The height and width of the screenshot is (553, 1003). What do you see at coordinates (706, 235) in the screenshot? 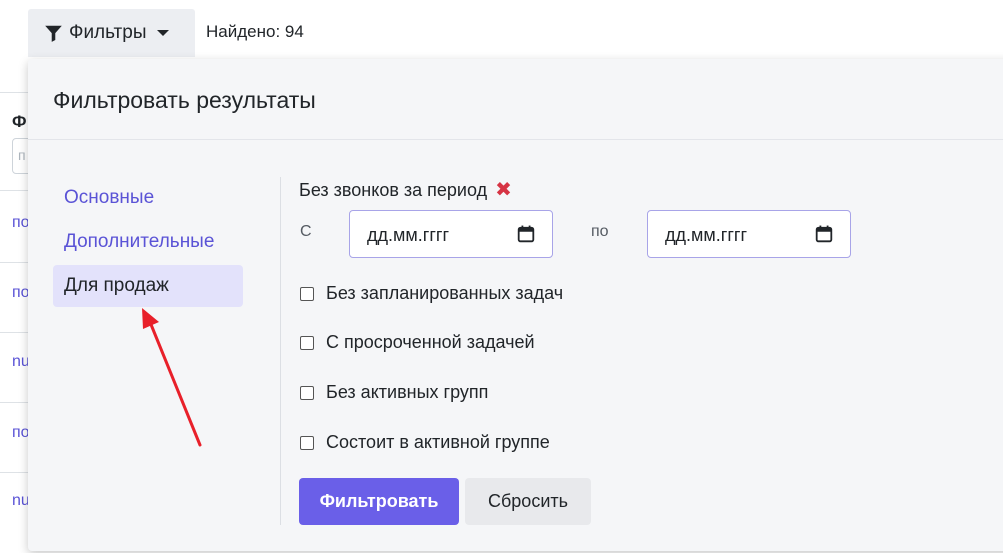
I see `date-to-placeholder: дд.мм.гггг` at bounding box center [706, 235].